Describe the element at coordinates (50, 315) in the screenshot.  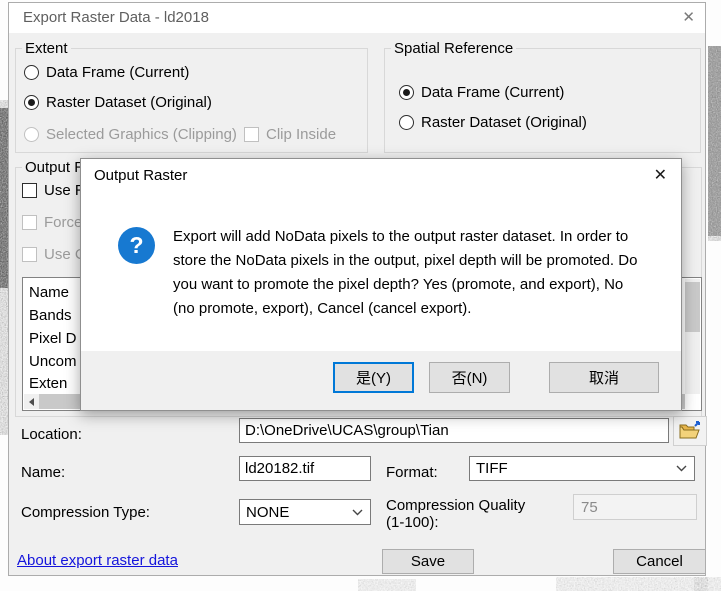
I see `list-item: Bands` at that location.